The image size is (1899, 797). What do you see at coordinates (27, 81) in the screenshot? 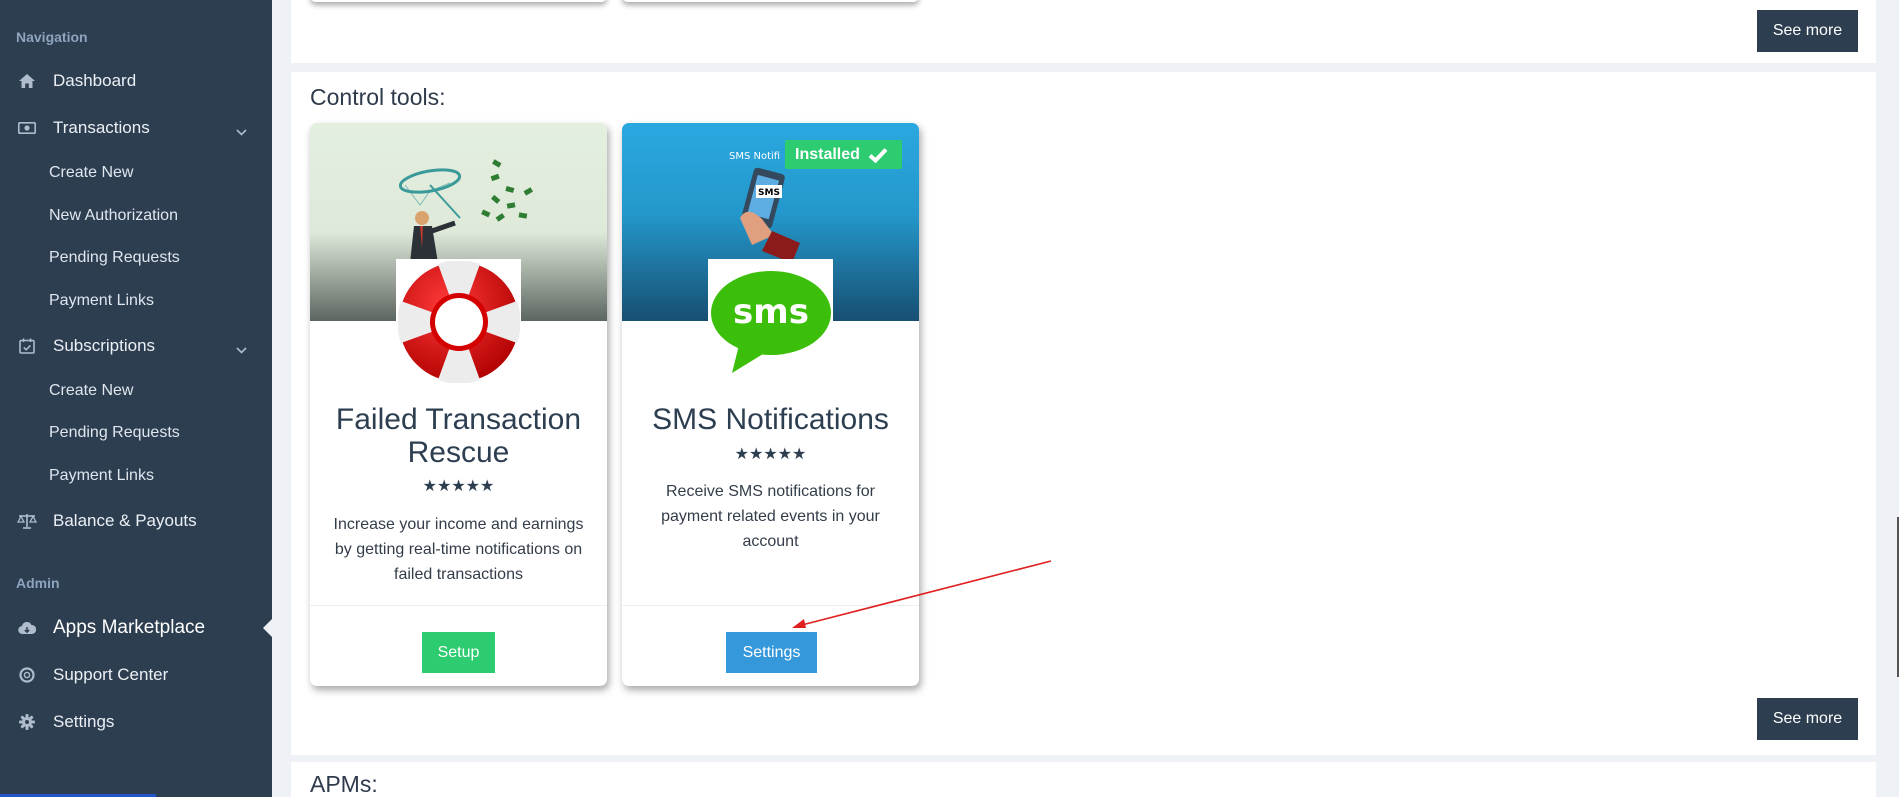
I see `home-icon` at bounding box center [27, 81].